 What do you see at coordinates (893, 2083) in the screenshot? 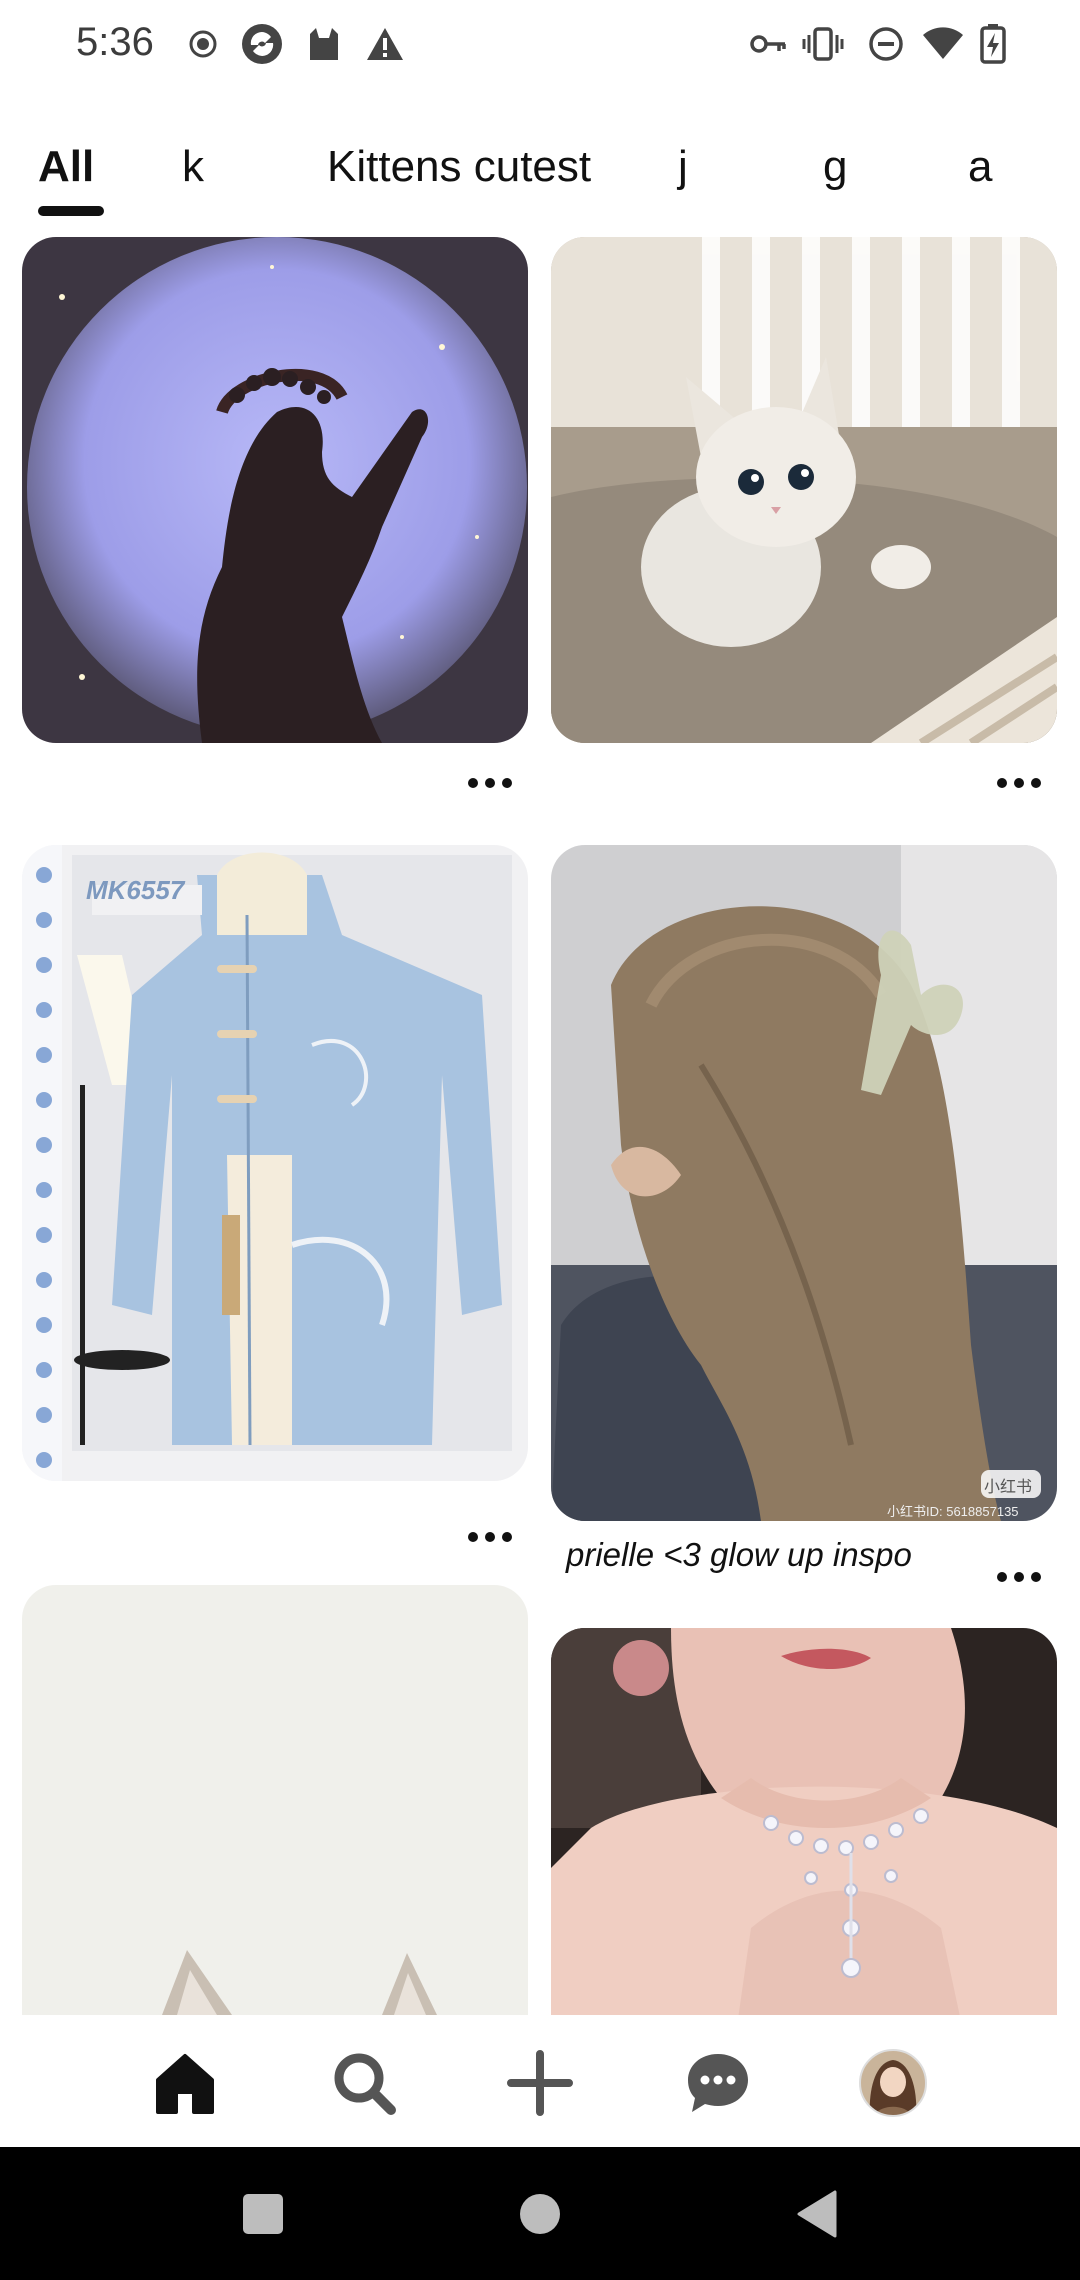
I see `profile-avatar` at bounding box center [893, 2083].